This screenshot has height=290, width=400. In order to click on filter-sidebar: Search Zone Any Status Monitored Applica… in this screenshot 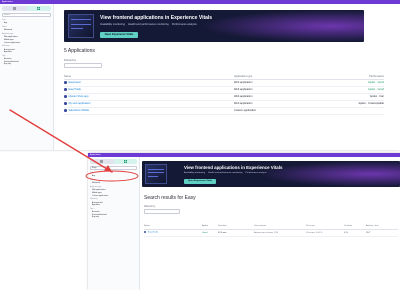, I will do `click(27, 77)`.